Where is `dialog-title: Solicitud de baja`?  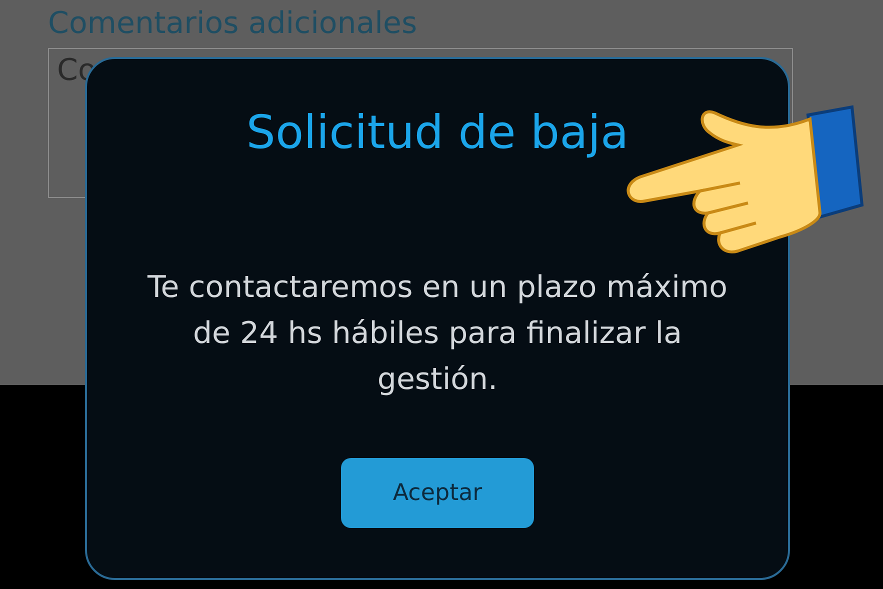
dialog-title: Solicitud de baja is located at coordinates (437, 132).